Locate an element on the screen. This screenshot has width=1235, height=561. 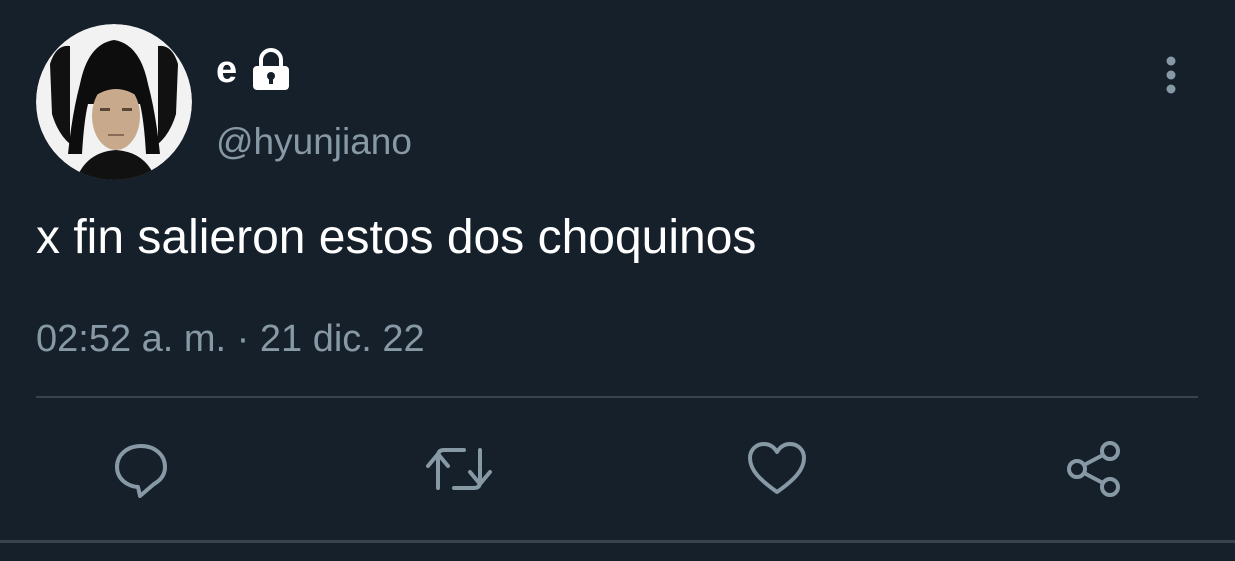
action-bar is located at coordinates (617, 469).